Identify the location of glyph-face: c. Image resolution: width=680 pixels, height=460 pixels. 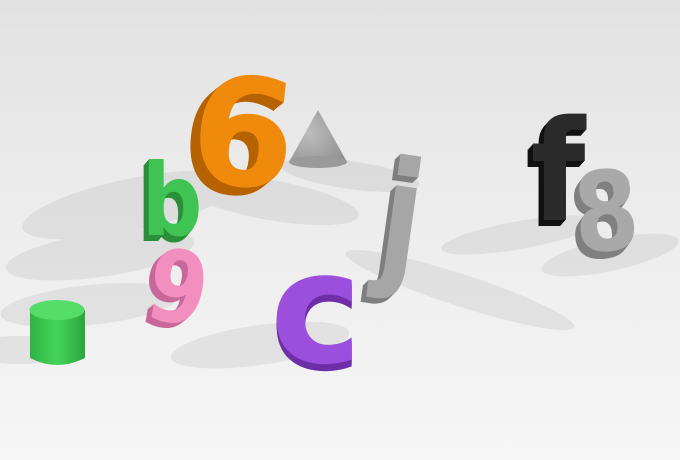
(316, 308).